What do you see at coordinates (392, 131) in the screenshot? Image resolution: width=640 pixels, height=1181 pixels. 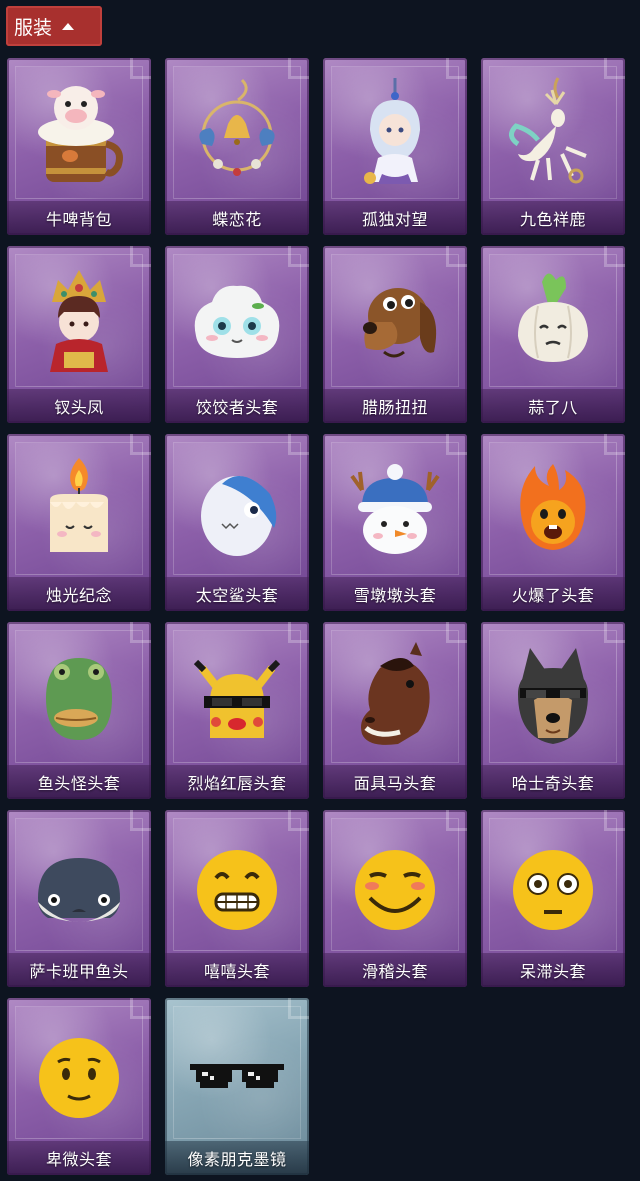 I see `lonely-gaze-doll-icon` at bounding box center [392, 131].